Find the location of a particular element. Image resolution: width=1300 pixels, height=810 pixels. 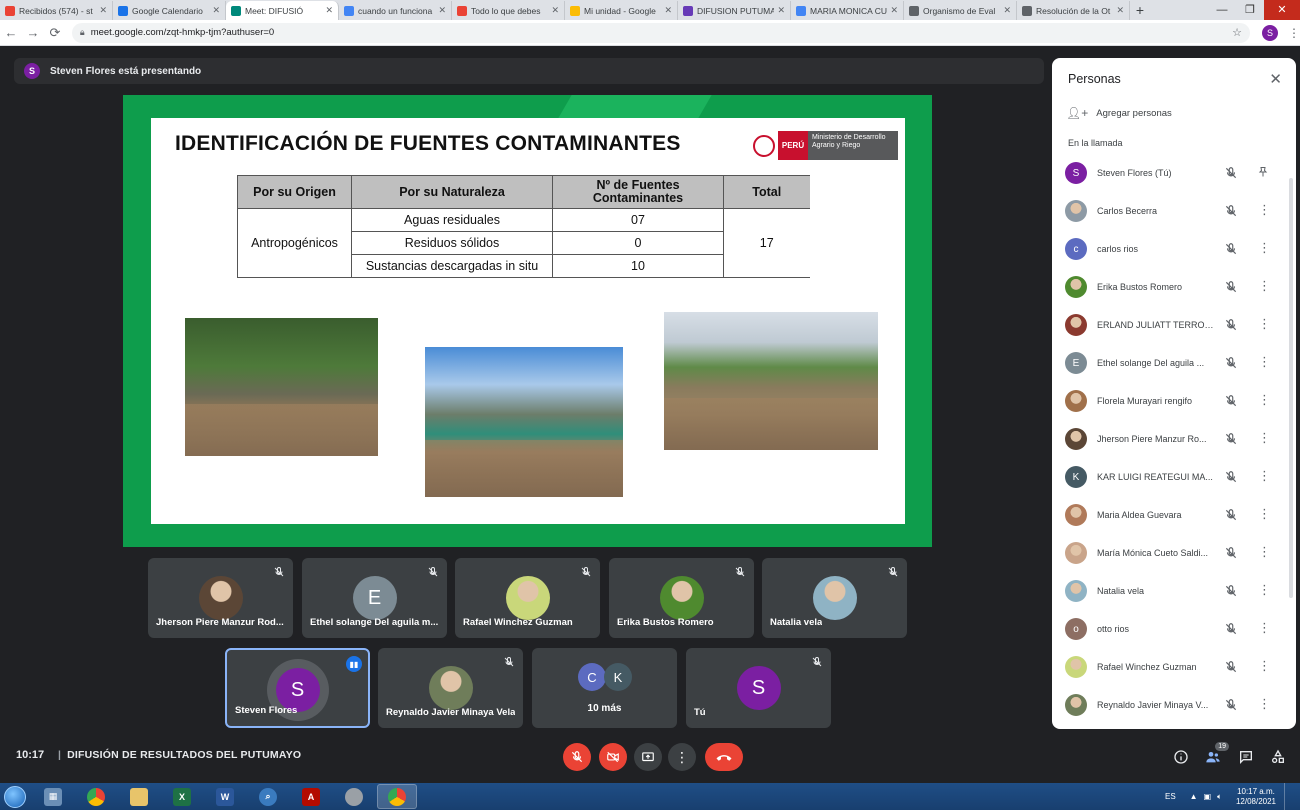

participant-row: Jherson Piere Manzur Ro... ⋮ is located at coordinates (1174, 439).